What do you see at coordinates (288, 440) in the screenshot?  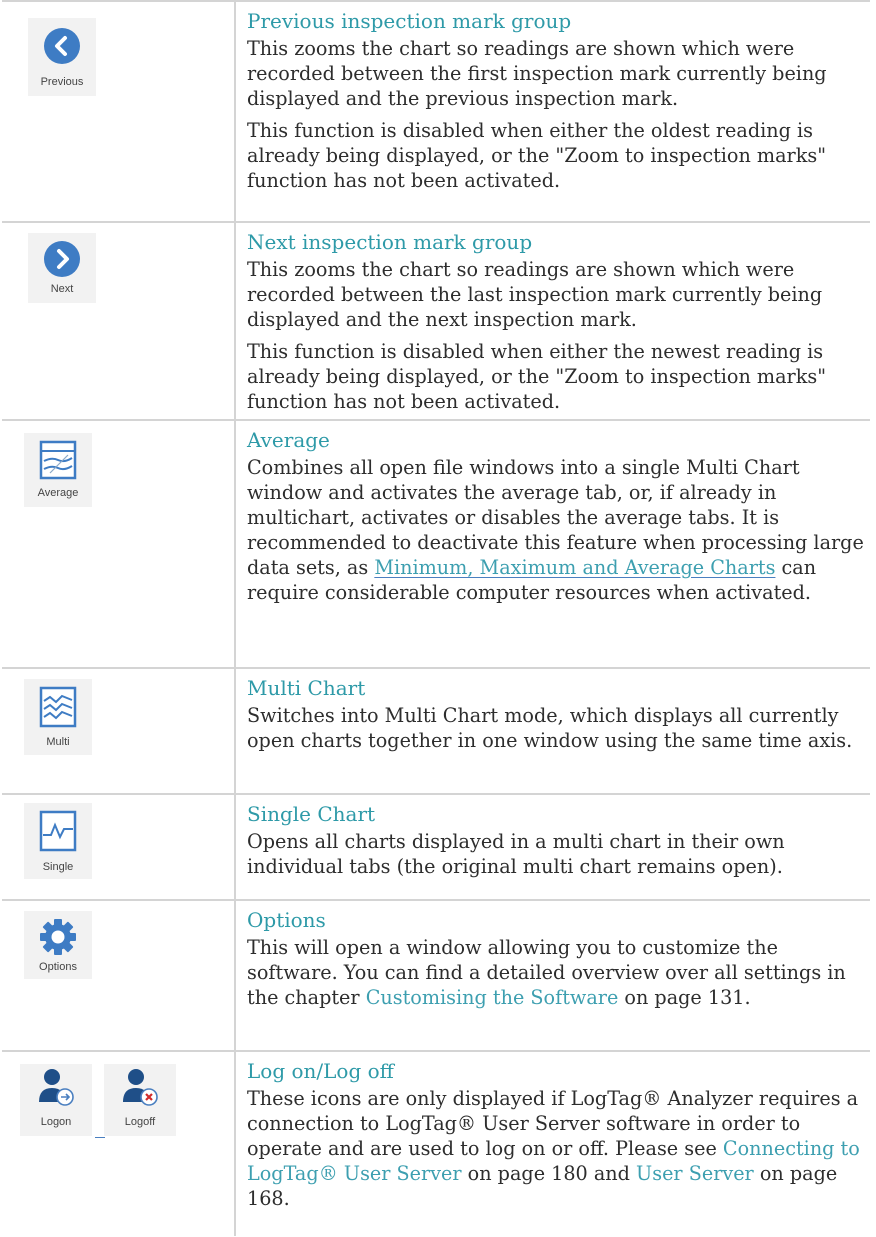 I see `row-title: Average` at bounding box center [288, 440].